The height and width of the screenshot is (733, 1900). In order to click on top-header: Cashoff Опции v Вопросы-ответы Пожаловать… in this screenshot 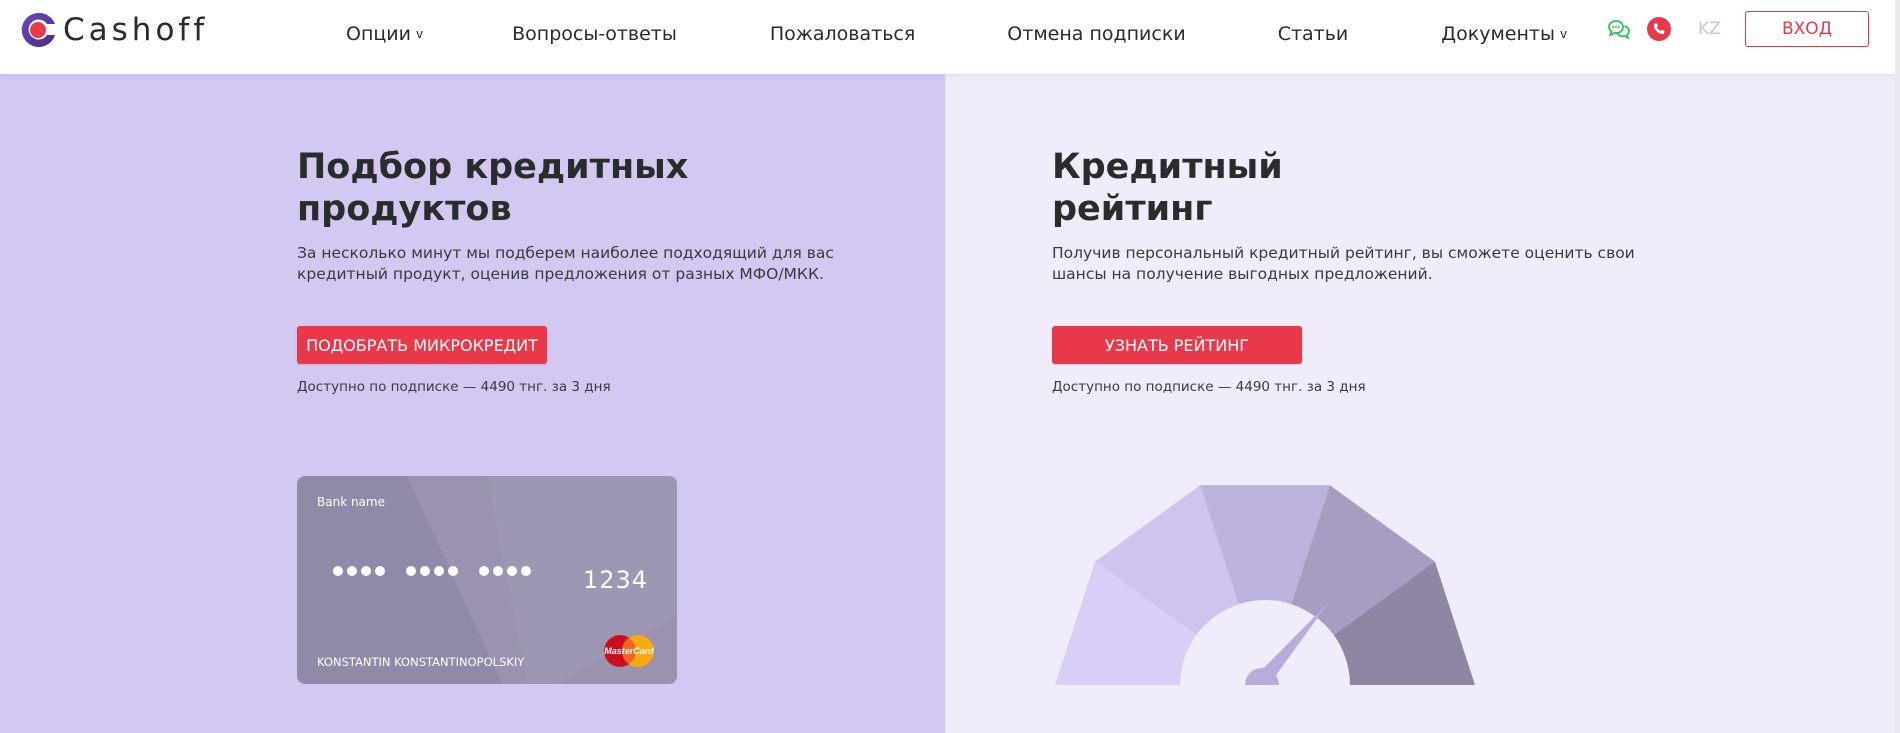, I will do `click(950, 37)`.